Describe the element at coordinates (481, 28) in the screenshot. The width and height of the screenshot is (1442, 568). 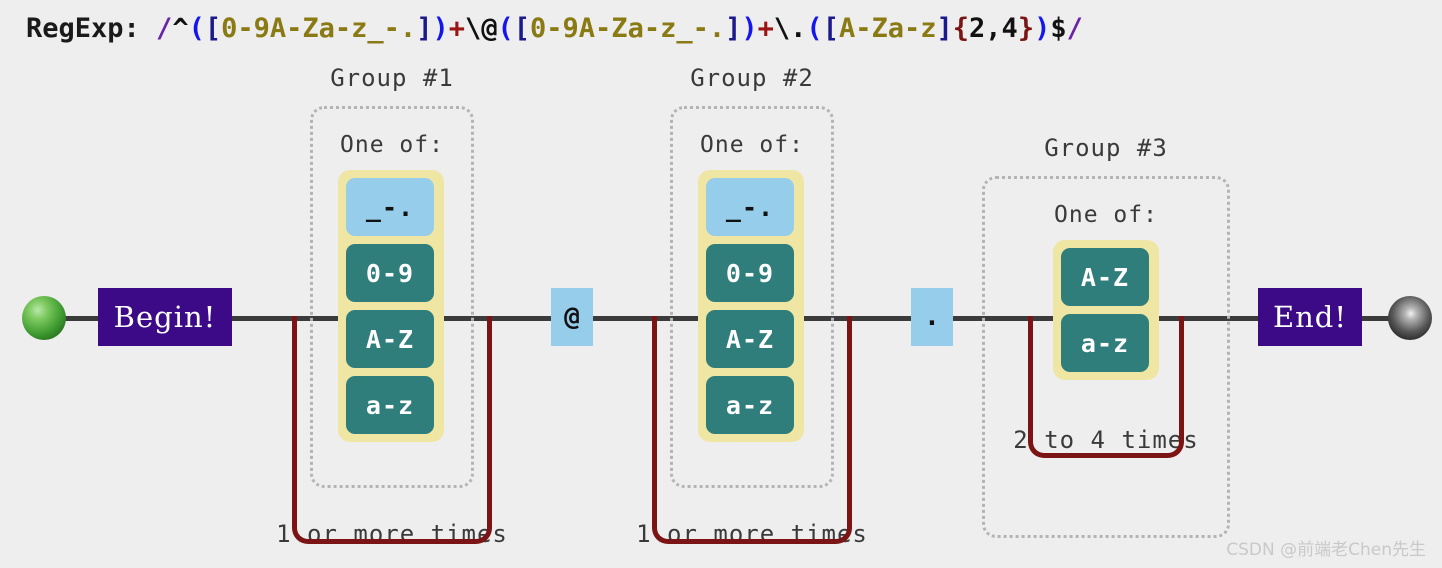
I see `regex-token-8: \@` at that location.